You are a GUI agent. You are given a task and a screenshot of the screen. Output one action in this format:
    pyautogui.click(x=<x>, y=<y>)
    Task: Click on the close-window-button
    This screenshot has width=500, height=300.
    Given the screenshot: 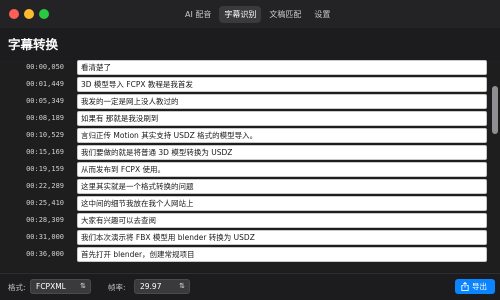 What is the action you would take?
    pyautogui.click(x=14, y=14)
    